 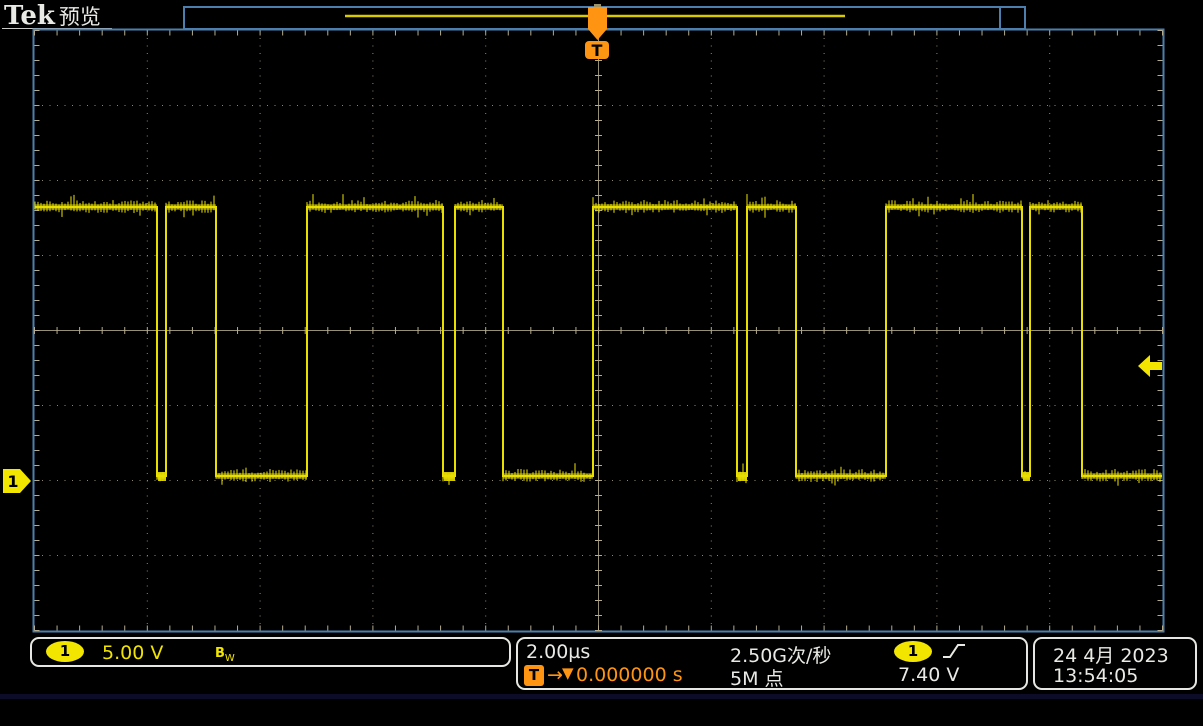 I want to click on channel1-ground-marker: 1, so click(x=17, y=481).